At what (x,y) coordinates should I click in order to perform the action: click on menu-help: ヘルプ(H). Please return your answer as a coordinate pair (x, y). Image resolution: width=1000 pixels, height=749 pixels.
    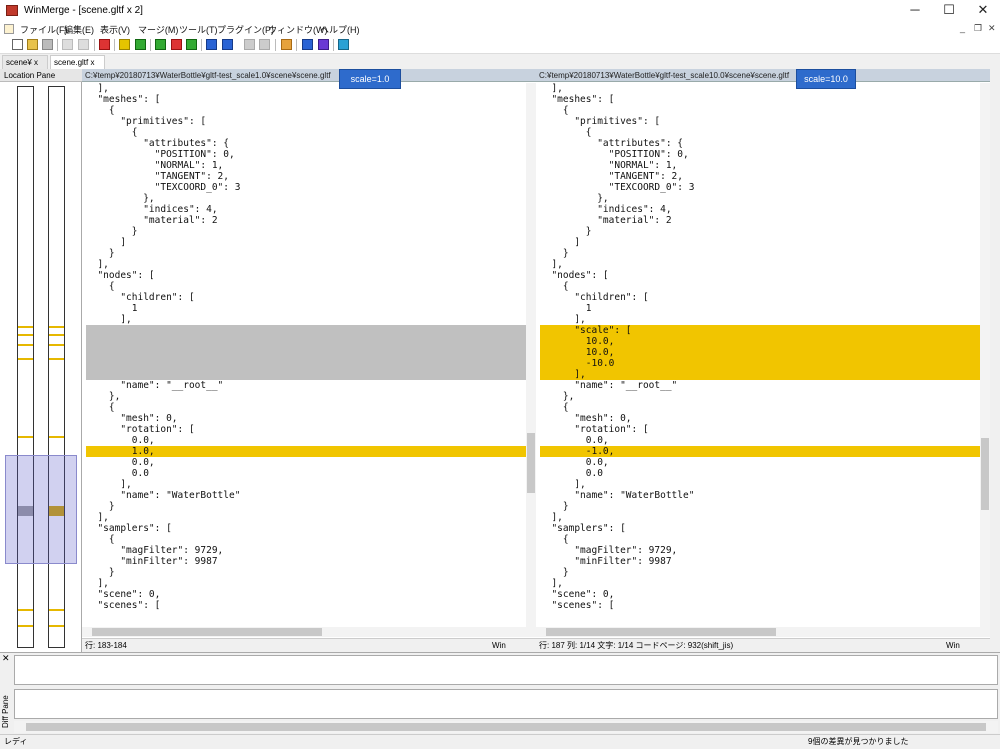
    Looking at the image, I should click on (340, 29).